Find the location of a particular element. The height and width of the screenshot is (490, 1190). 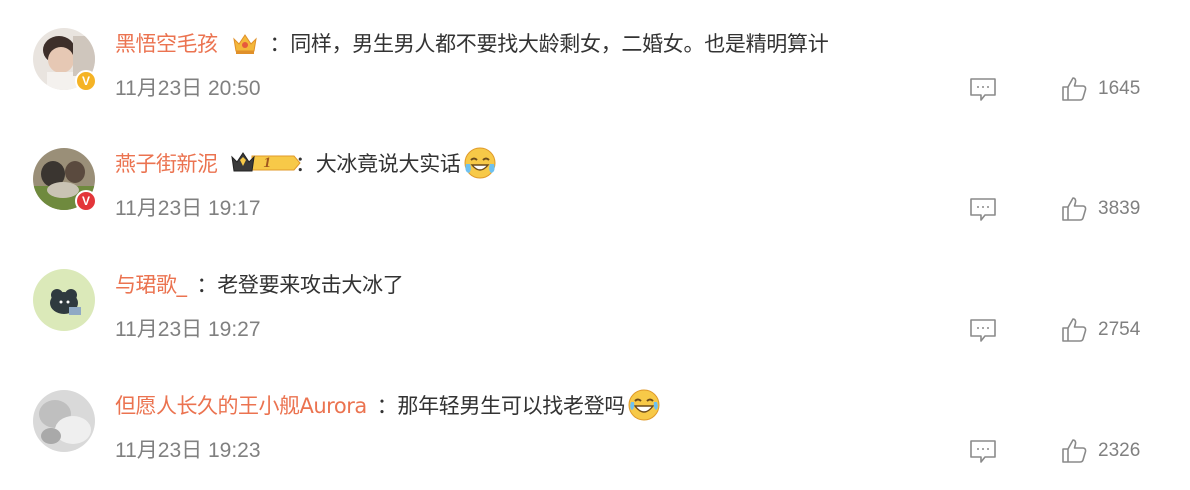

comment-text: ：那年轻男生可以找老登吗 is located at coordinates (501, 406).